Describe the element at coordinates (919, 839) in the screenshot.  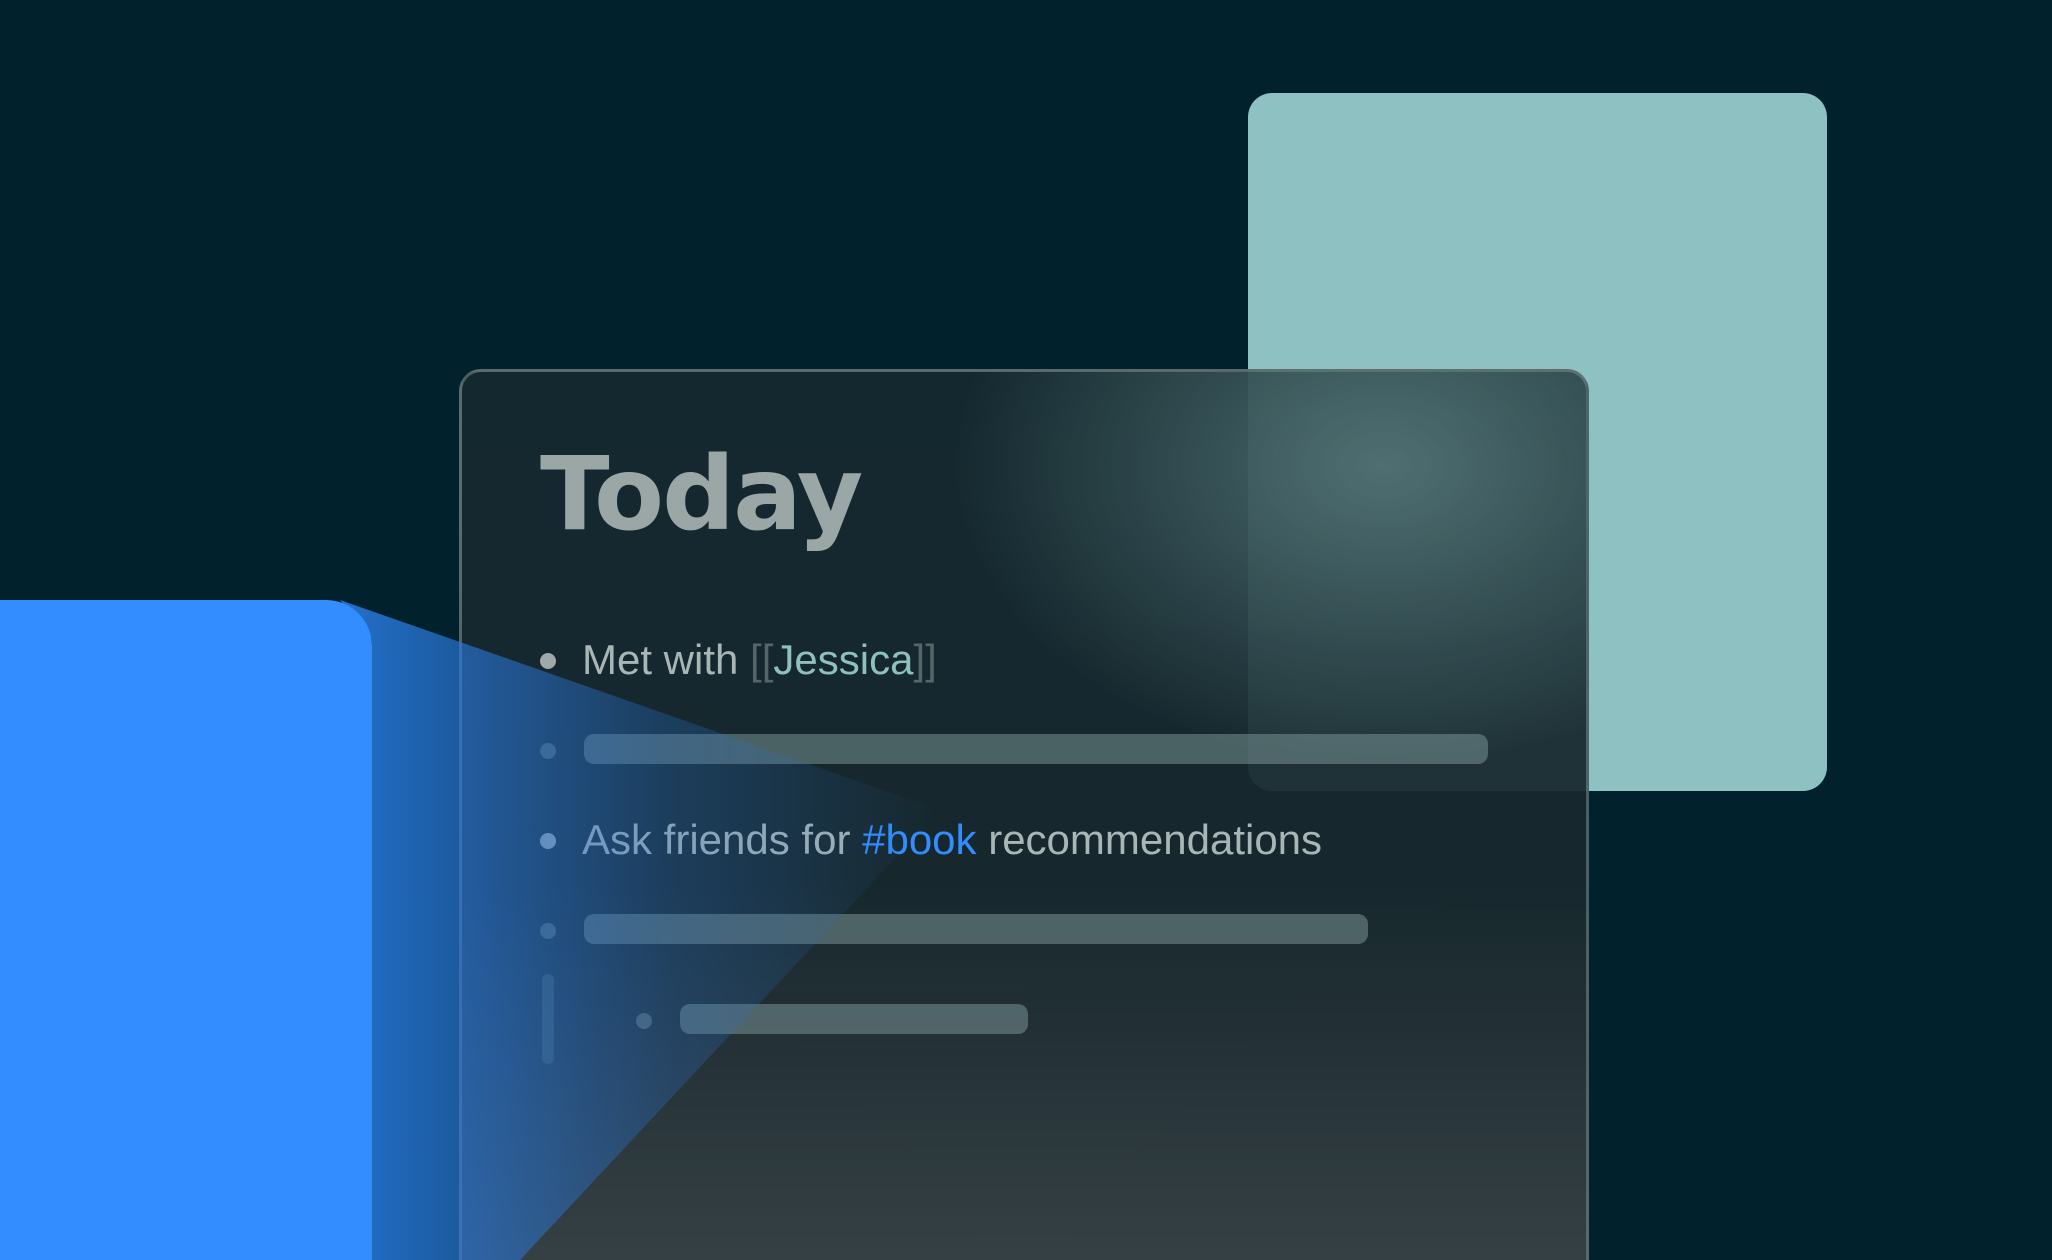
I see `tag-book: #book` at that location.